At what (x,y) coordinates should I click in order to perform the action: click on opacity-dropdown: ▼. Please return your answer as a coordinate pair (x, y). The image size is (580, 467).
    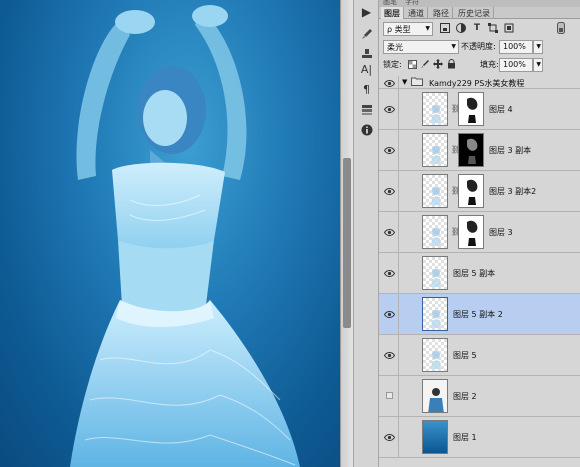
    Looking at the image, I should click on (538, 47).